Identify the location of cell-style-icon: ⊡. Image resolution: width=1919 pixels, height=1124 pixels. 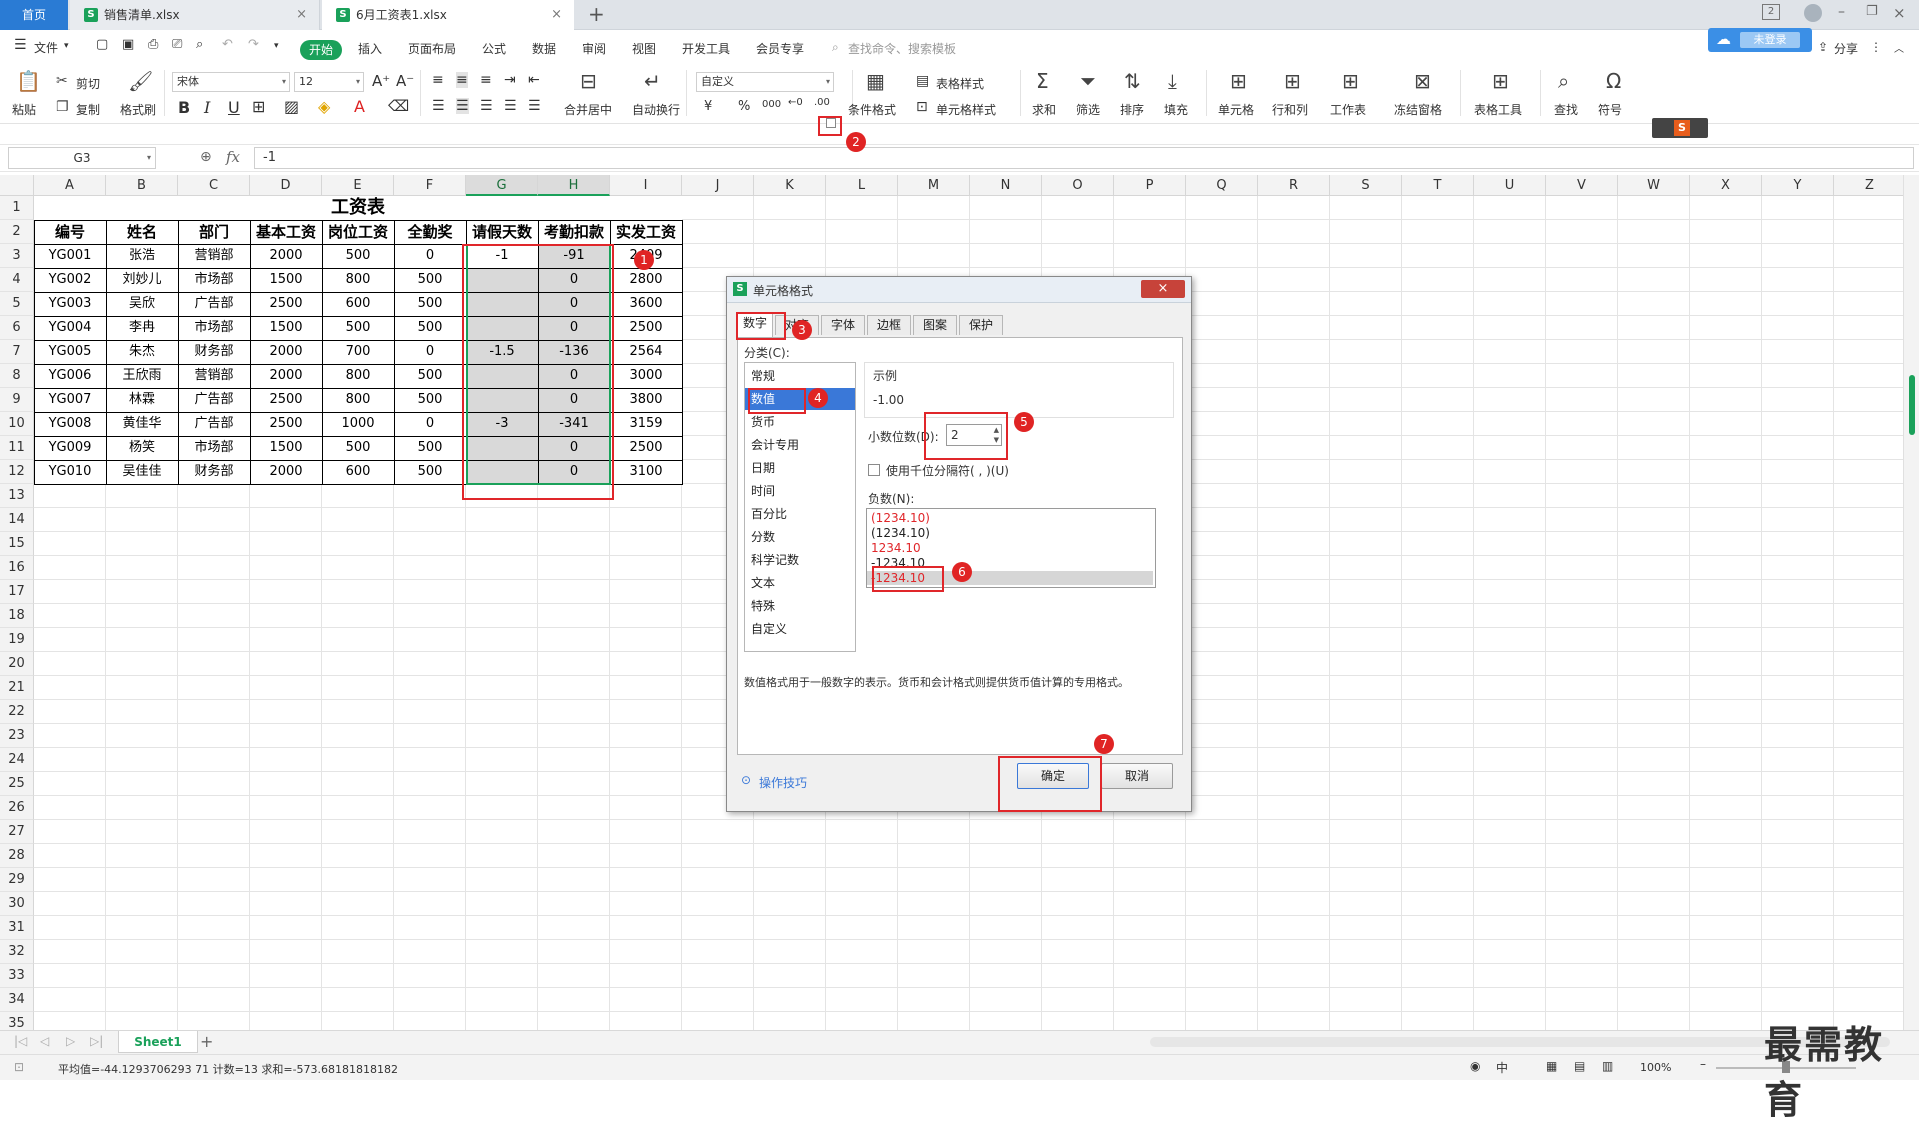
(922, 107).